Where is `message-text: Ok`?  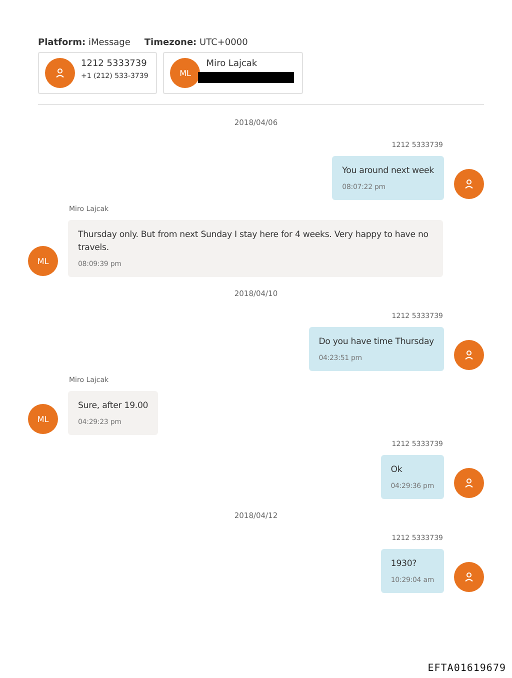 message-text: Ok is located at coordinates (397, 470).